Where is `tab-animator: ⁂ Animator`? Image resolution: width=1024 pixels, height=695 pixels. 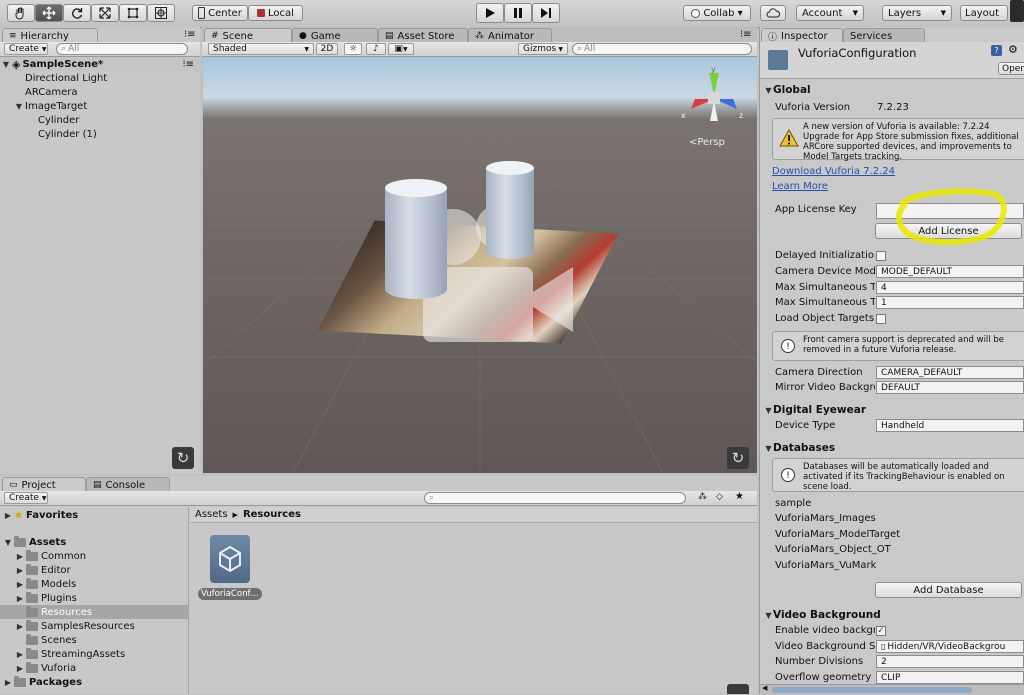 tab-animator: ⁂ Animator is located at coordinates (510, 35).